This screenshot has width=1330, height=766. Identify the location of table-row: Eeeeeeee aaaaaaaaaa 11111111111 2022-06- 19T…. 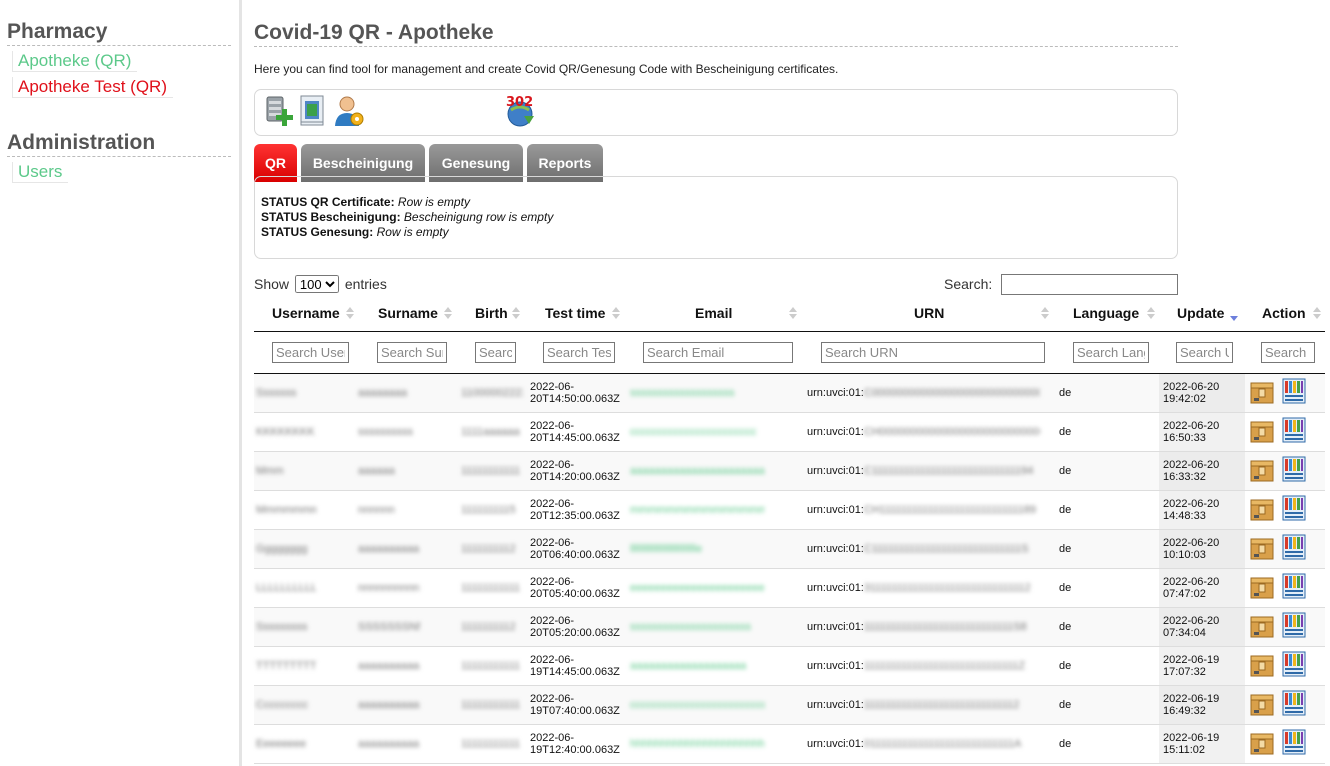
(789, 744).